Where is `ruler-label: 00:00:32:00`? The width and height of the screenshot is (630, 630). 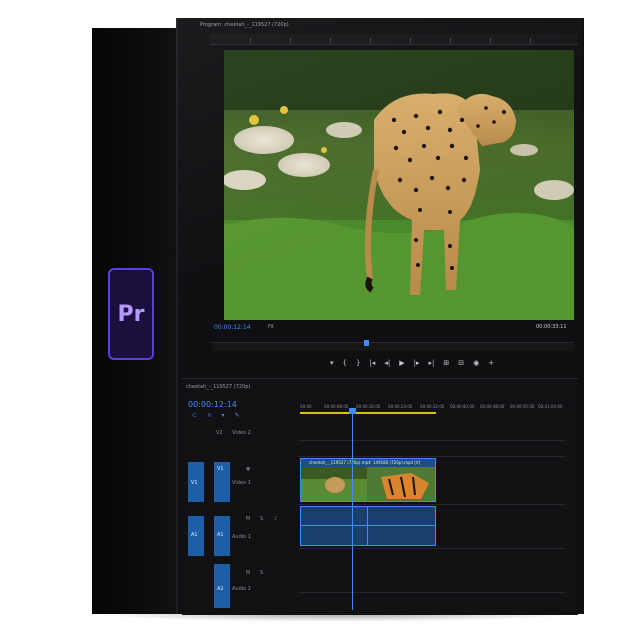
ruler-label: 00:00:32:00 is located at coordinates (432, 406).